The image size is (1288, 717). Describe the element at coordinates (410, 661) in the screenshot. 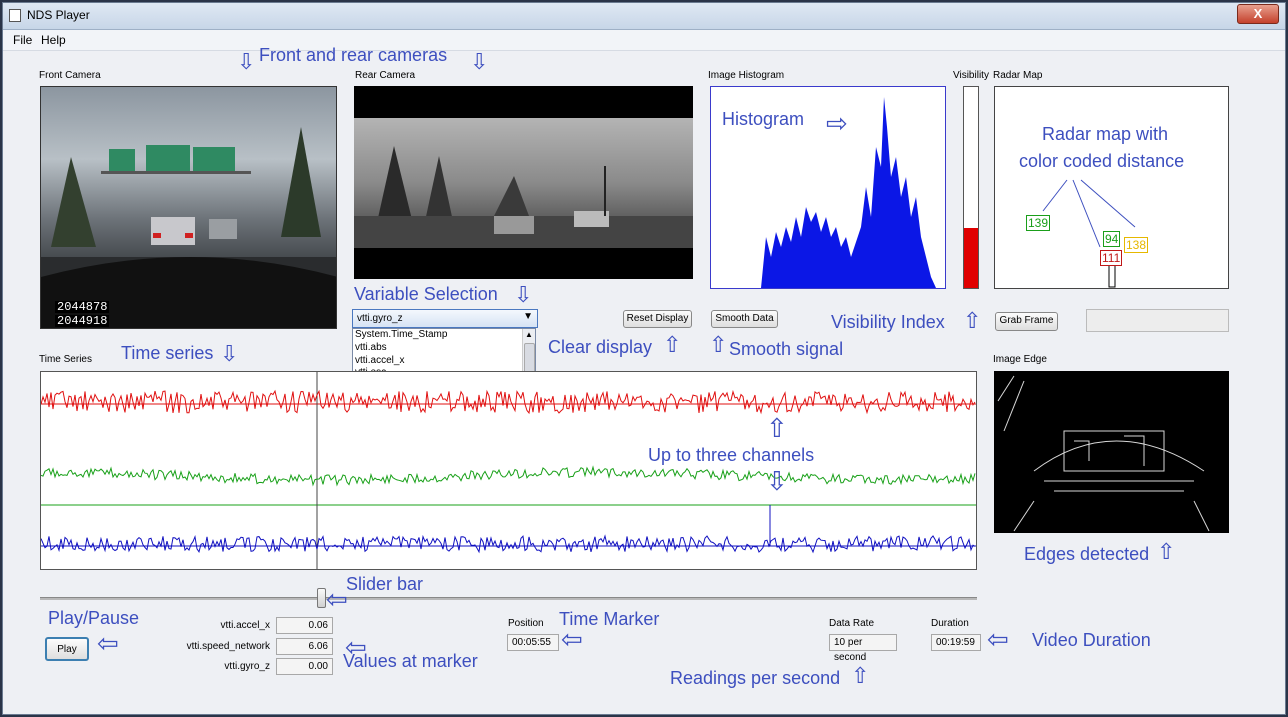

I see `annotation-values-at-marker: Values at marker` at that location.